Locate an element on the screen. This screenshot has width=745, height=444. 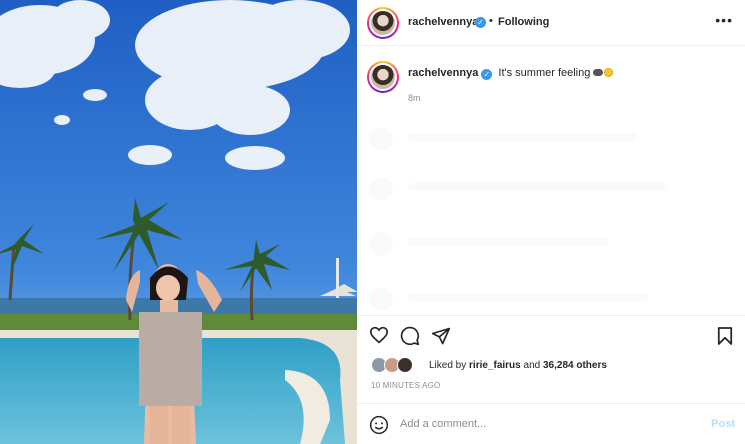
sun-emoji-icon is located at coordinates (609, 72).